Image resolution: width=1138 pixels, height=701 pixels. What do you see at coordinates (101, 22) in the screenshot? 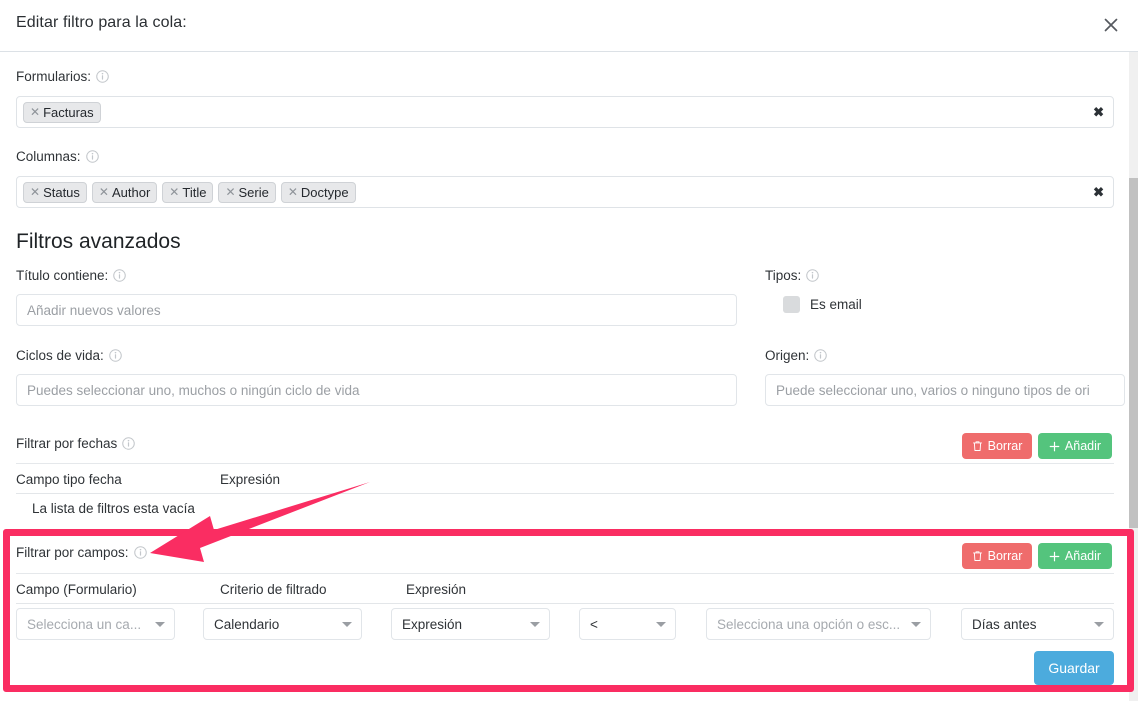
I see `page-title: Editar filtro para la cola:` at bounding box center [101, 22].